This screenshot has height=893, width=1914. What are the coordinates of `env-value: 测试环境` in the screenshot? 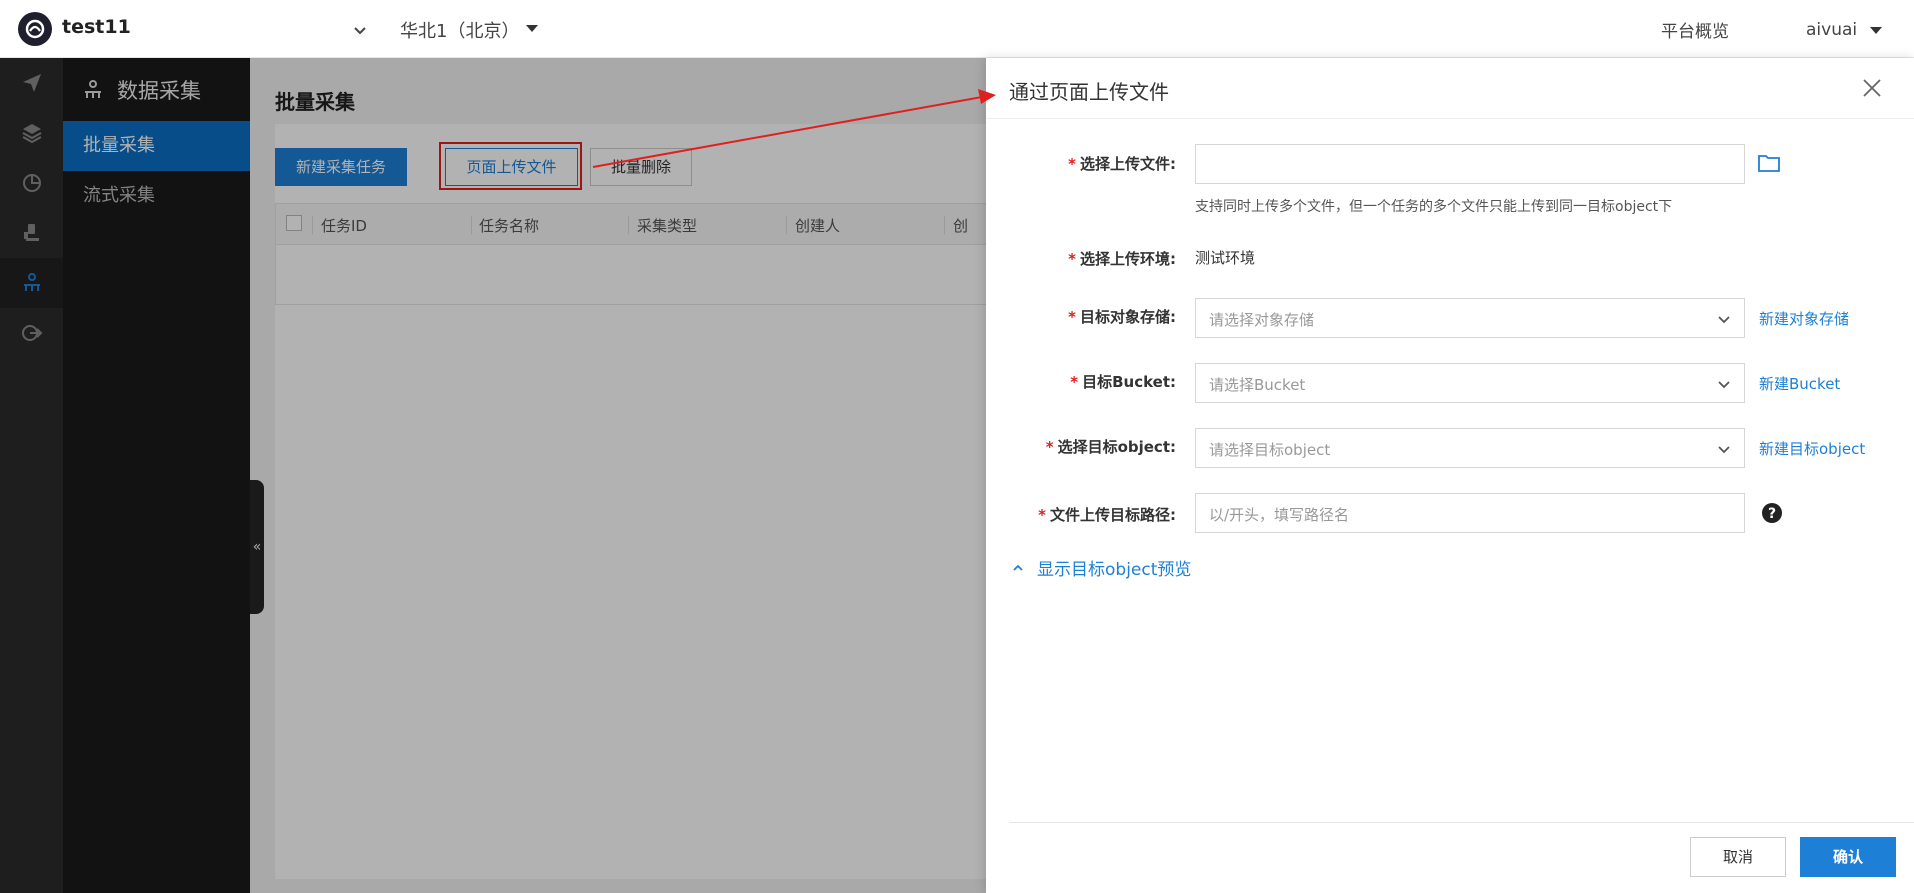 It's located at (1225, 258).